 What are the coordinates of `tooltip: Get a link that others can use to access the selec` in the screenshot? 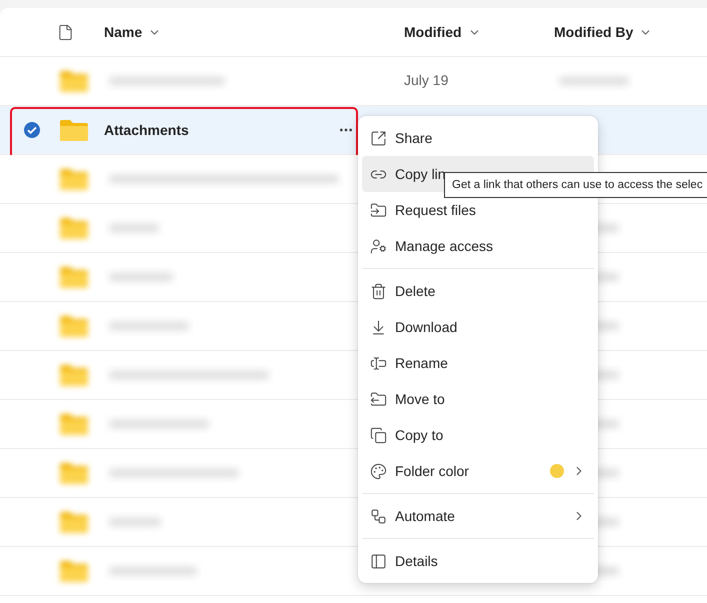 It's located at (575, 185).